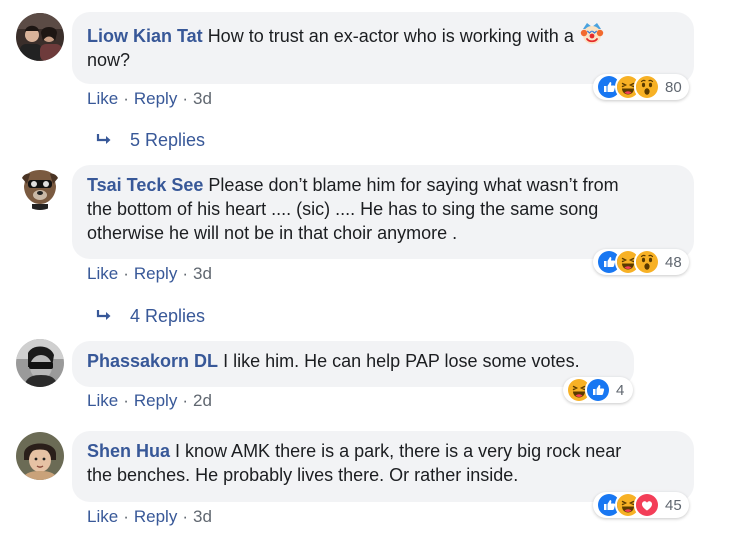 The height and width of the screenshot is (543, 743). What do you see at coordinates (673, 87) in the screenshot?
I see `reaction-count: 80` at bounding box center [673, 87].